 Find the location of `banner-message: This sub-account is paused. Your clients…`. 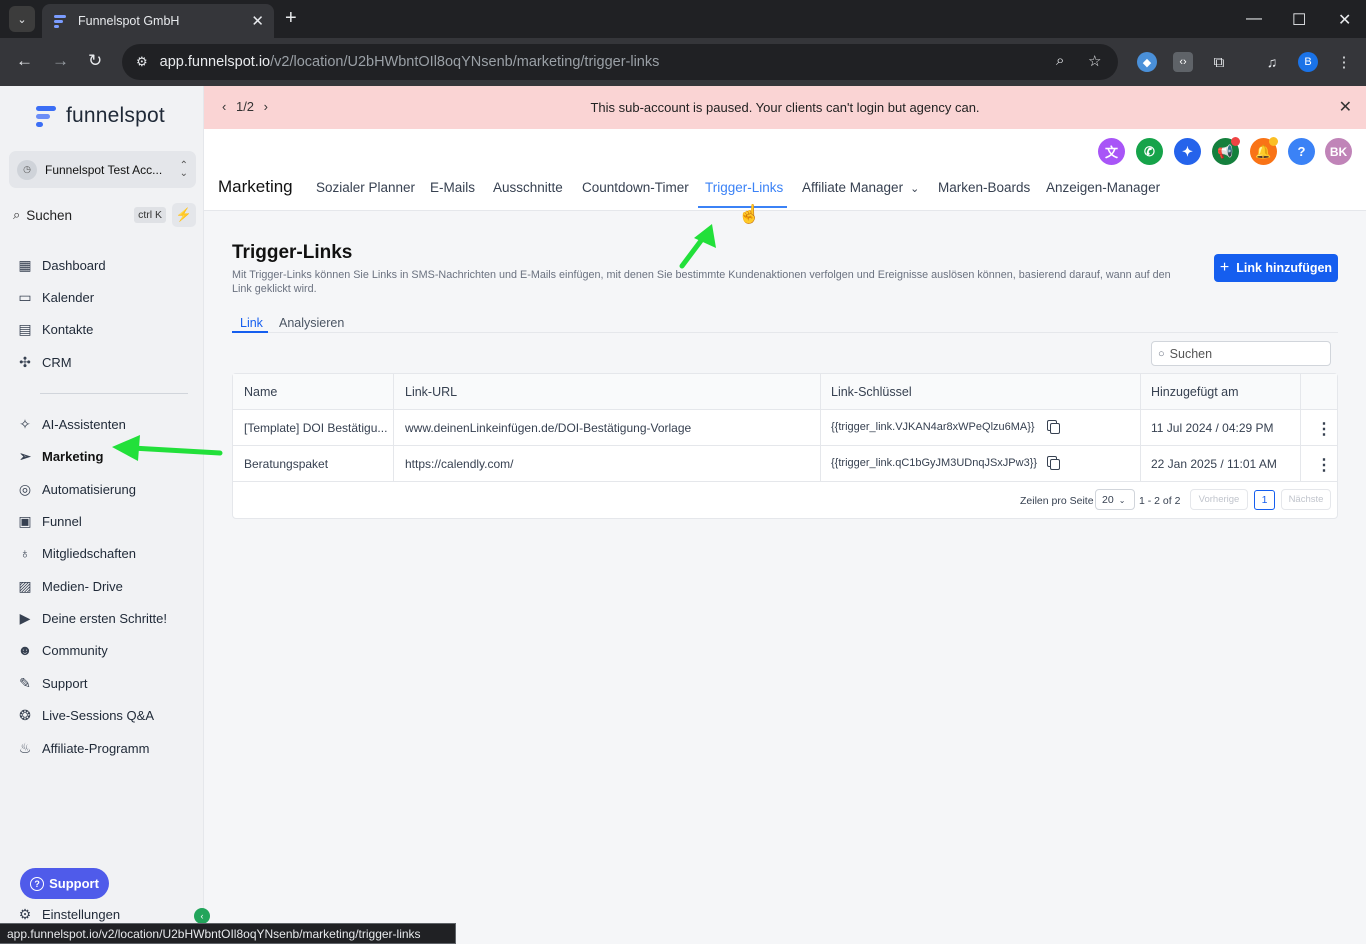

banner-message: This sub-account is paused. Your clients… is located at coordinates (785, 107).